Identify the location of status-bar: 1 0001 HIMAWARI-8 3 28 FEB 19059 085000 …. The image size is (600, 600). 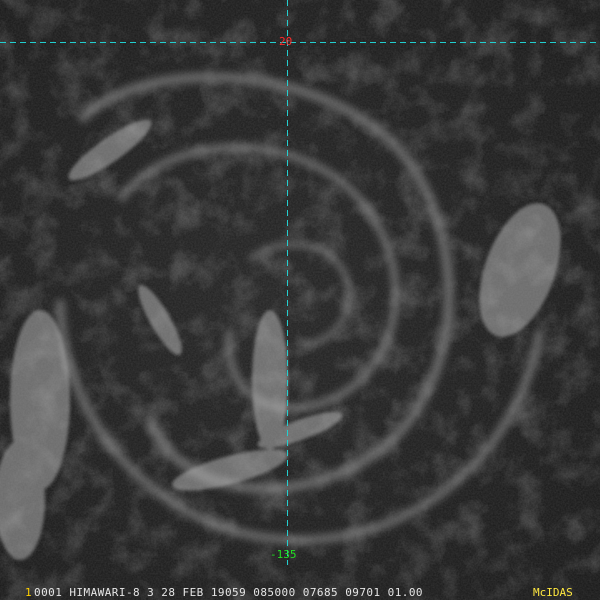
(300, 592).